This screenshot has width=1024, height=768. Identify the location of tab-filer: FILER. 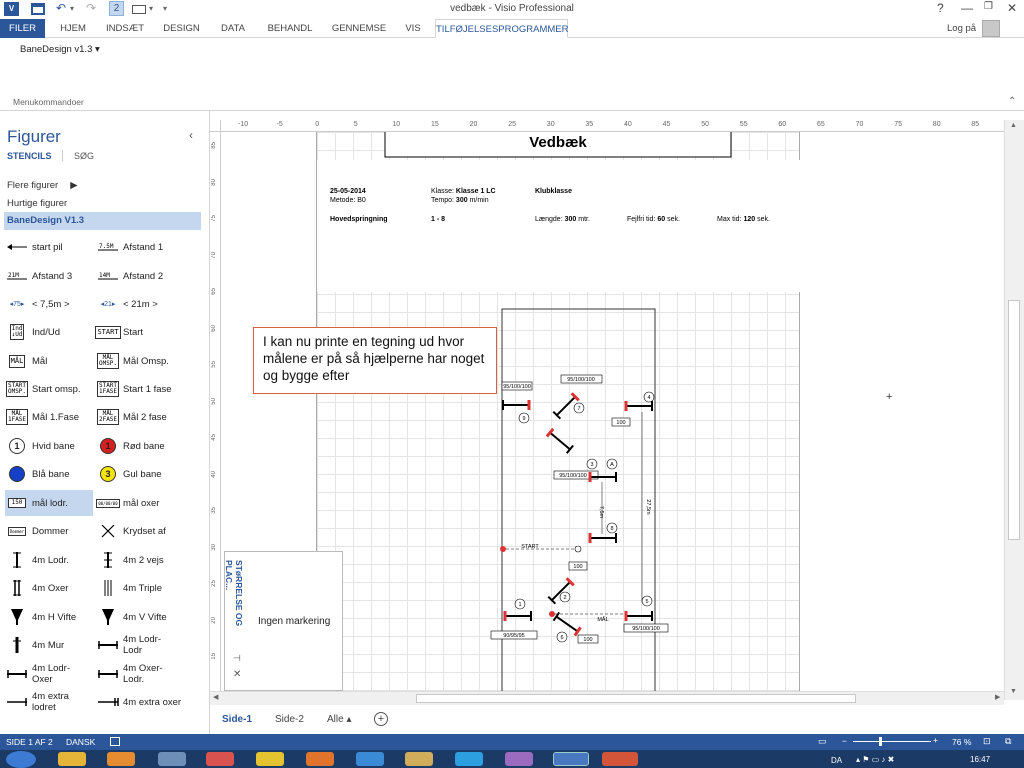
(22, 28).